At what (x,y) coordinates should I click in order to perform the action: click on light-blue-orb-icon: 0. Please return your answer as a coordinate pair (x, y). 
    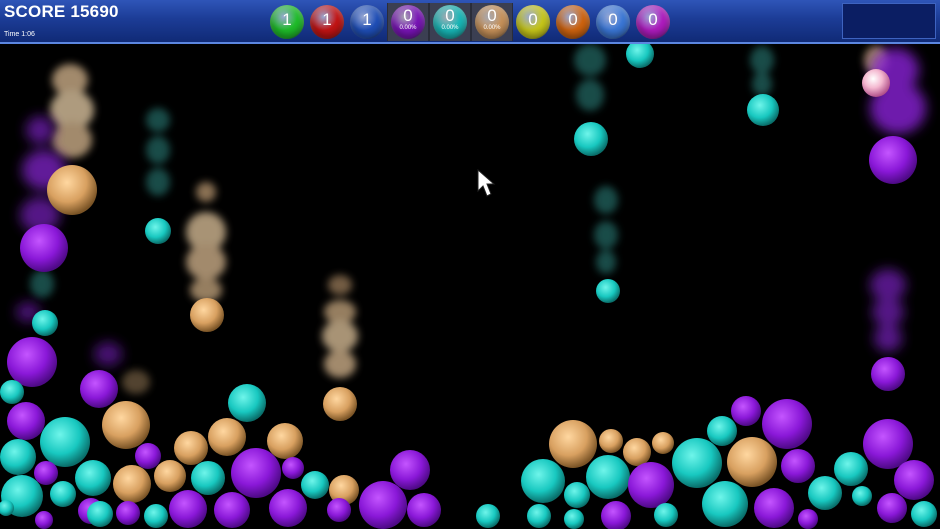
    Looking at the image, I should click on (613, 22).